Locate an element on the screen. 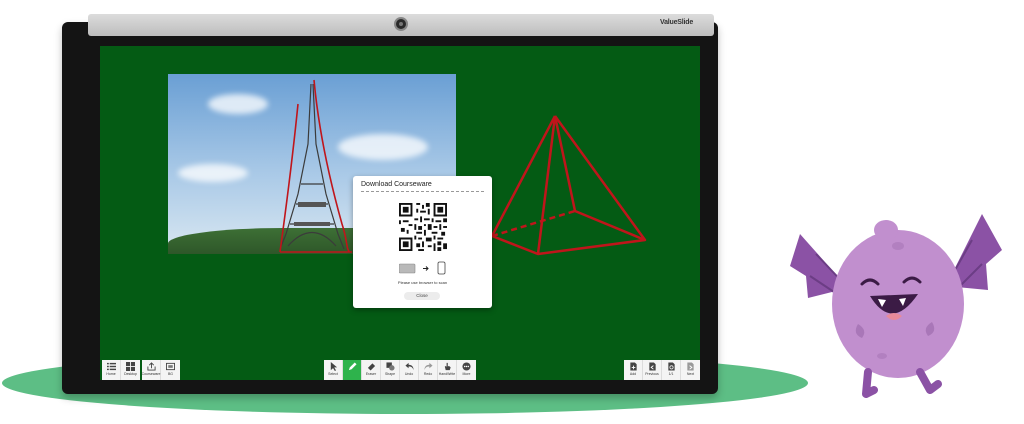  toolbar-bg-button: BG is located at coordinates (170, 370).